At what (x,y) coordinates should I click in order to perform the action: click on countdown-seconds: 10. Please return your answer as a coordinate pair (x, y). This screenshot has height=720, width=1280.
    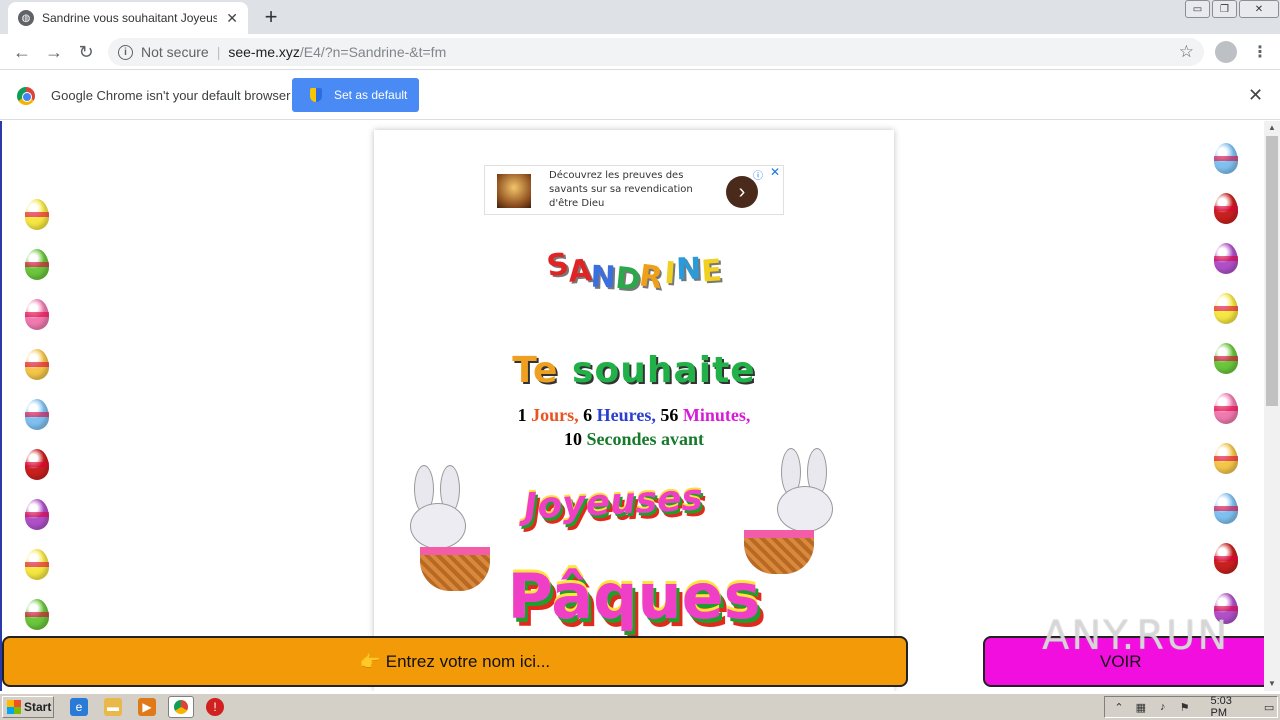
    Looking at the image, I should click on (572, 439).